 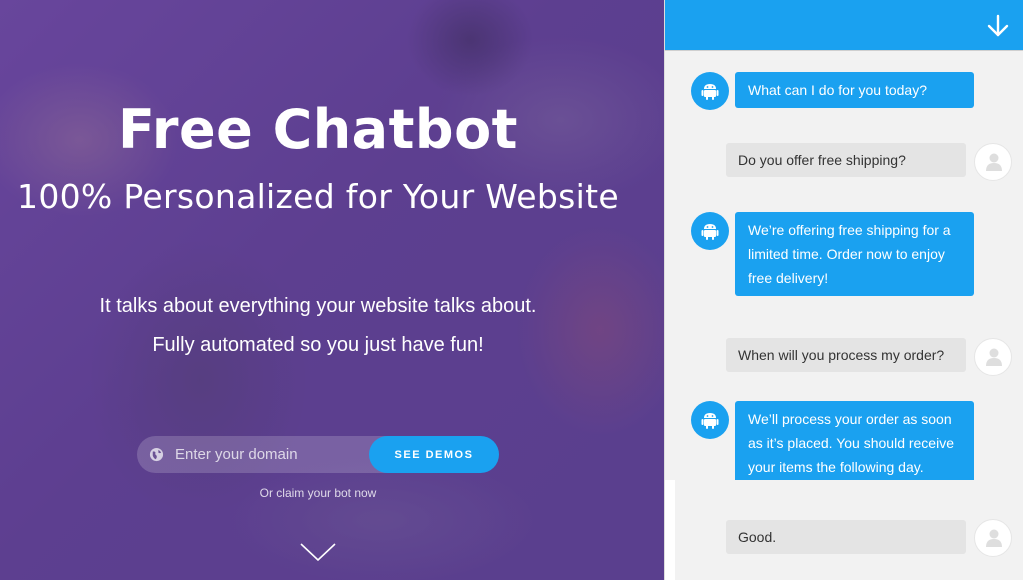 I want to click on chat-messages-continued: Good., so click(x=849, y=530).